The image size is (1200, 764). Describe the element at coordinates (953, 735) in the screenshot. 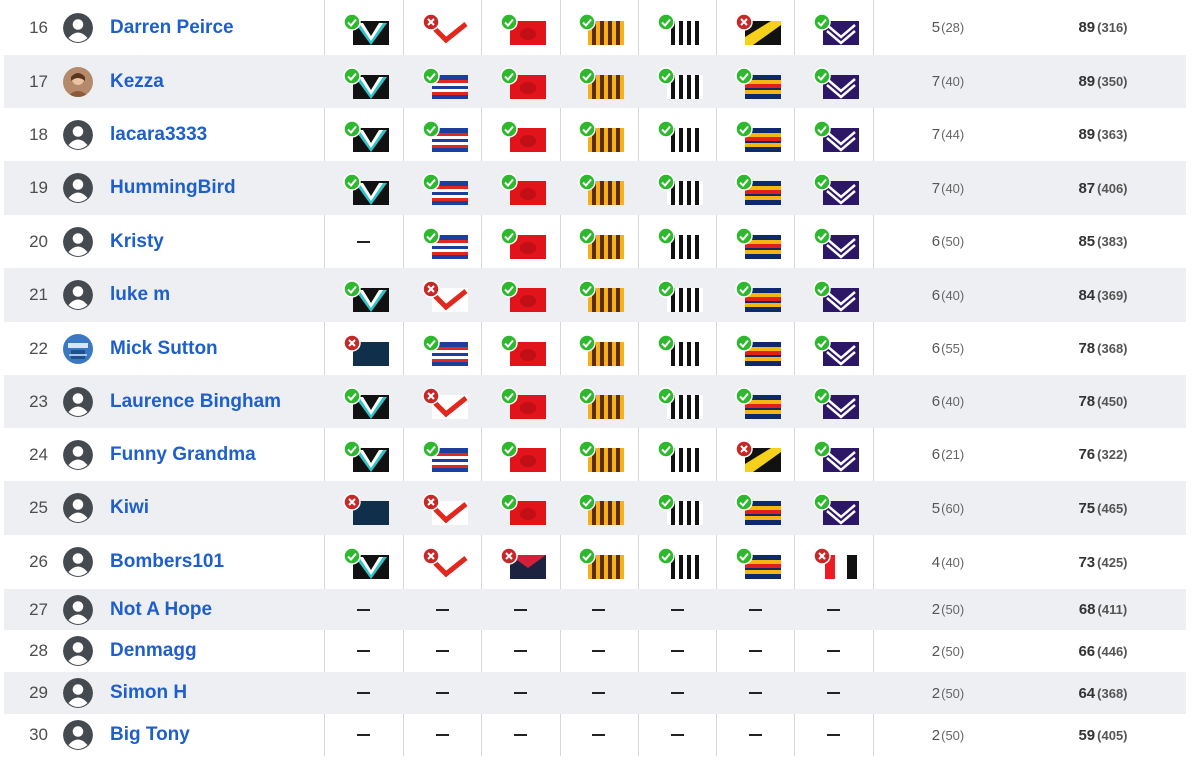

I see `round-margin: (50)` at that location.